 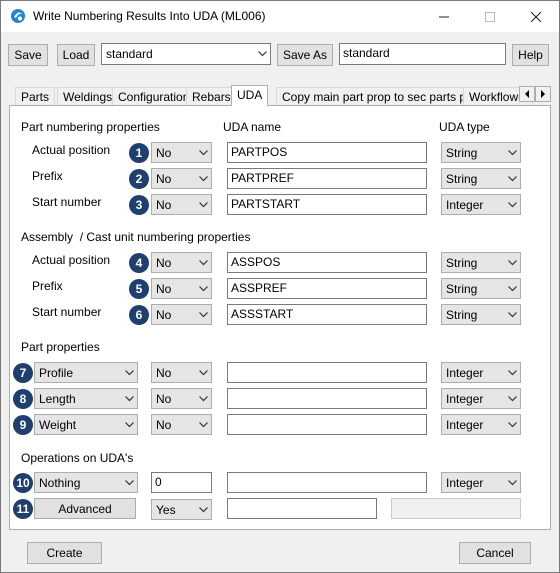 I want to click on assembly-prefix-type-select: String, so click(x=481, y=288).